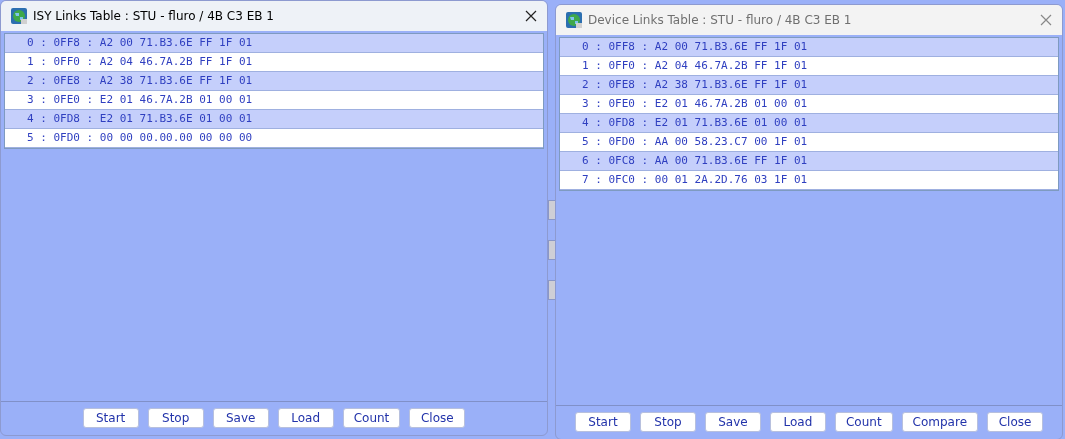 Image resolution: width=1065 pixels, height=439 pixels. What do you see at coordinates (720, 20) in the screenshot?
I see `window-title: Device Links Table : STU - fluro / 4B C3 EB 1` at bounding box center [720, 20].